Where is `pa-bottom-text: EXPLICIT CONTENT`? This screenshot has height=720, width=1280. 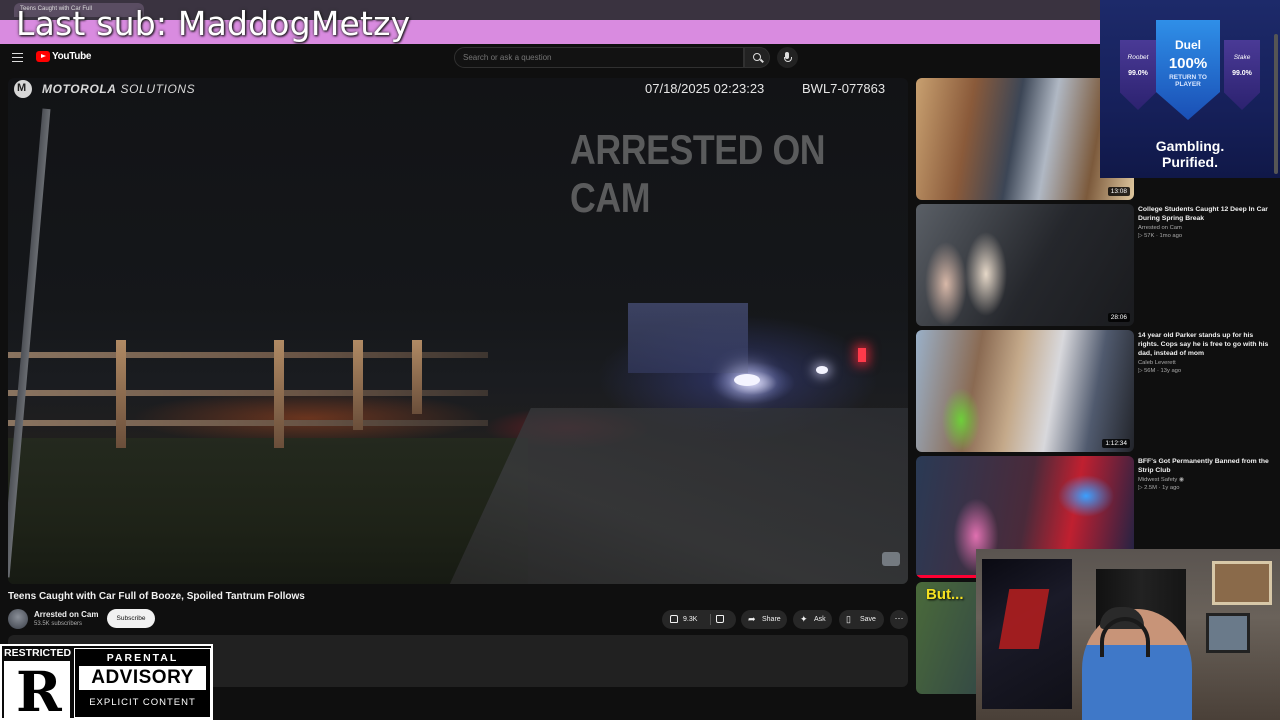
pa-bottom-text: EXPLICIT CONTENT is located at coordinates (142, 702).